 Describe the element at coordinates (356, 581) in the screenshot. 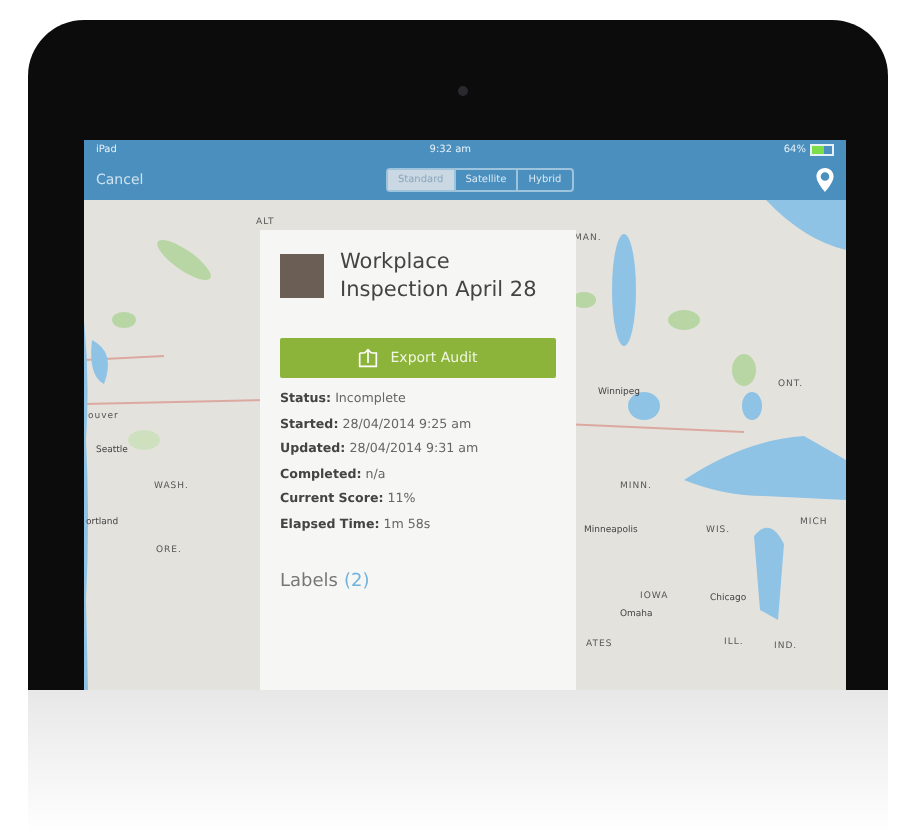

I see `labels-count: (2)` at that location.